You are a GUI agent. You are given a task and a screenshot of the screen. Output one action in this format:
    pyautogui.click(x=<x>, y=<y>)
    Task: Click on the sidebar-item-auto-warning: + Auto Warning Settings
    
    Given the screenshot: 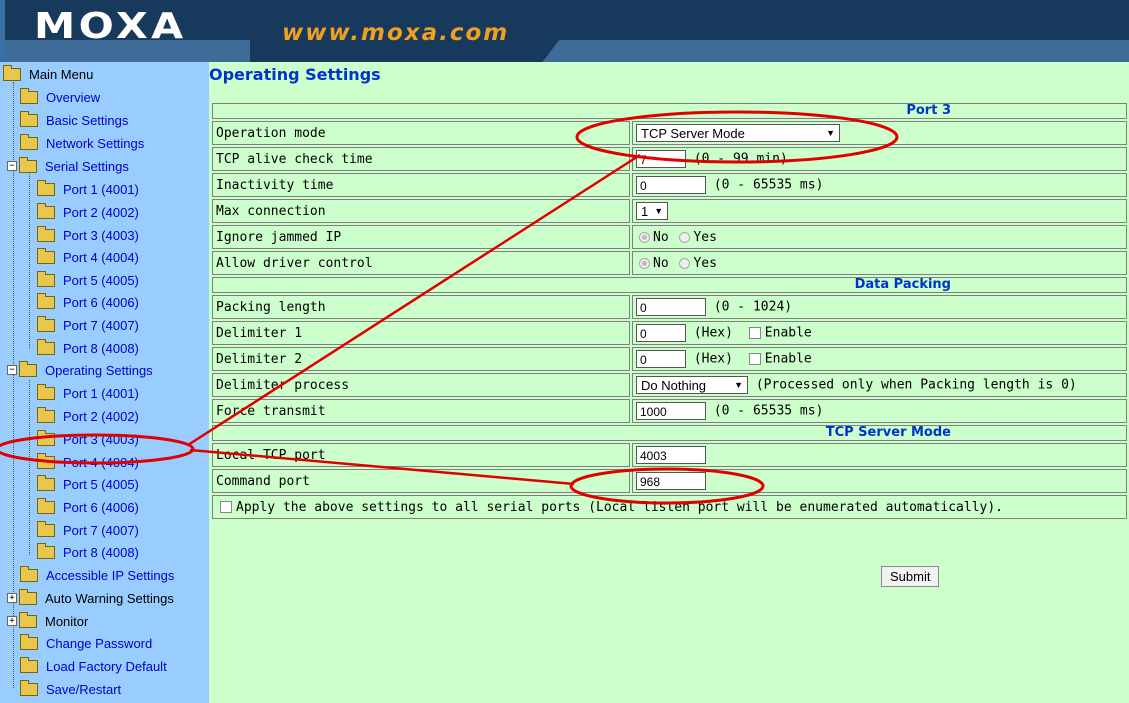 What is the action you would take?
    pyautogui.click(x=90, y=598)
    